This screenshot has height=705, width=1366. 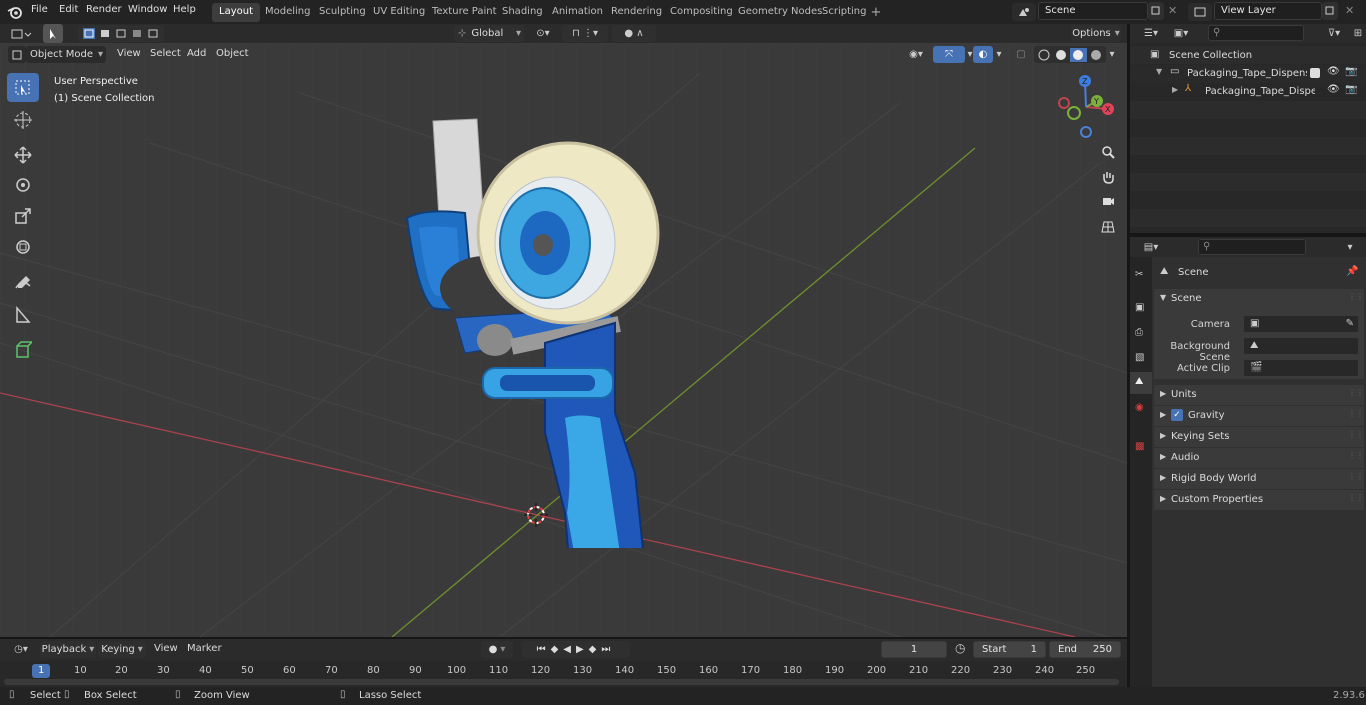 What do you see at coordinates (1139, 381) in the screenshot?
I see `scene-tab-icon: ⛰` at bounding box center [1139, 381].